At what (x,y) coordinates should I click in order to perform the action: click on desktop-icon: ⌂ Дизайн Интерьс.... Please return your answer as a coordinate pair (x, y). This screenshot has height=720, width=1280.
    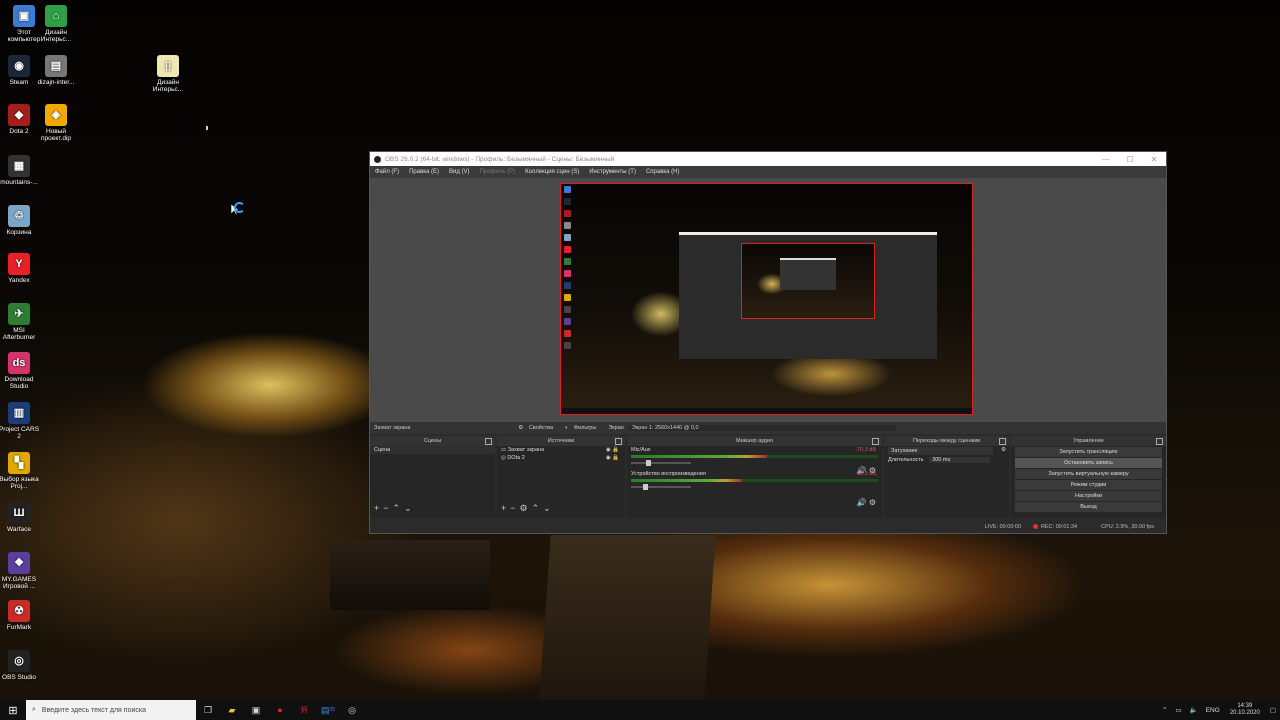
    Looking at the image, I should click on (56, 24).